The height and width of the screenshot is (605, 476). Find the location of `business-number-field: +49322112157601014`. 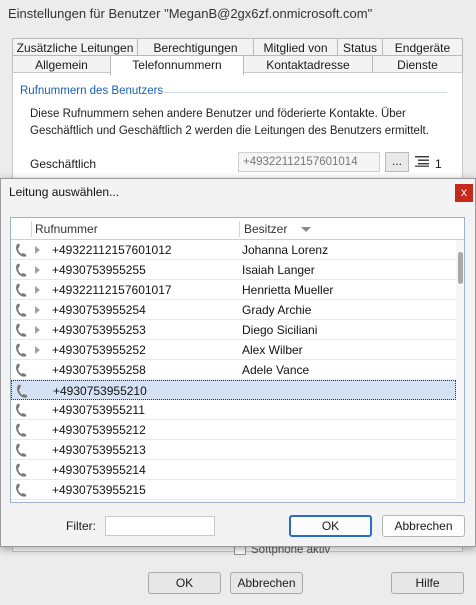

business-number-field: +49322112157601014 is located at coordinates (309, 162).